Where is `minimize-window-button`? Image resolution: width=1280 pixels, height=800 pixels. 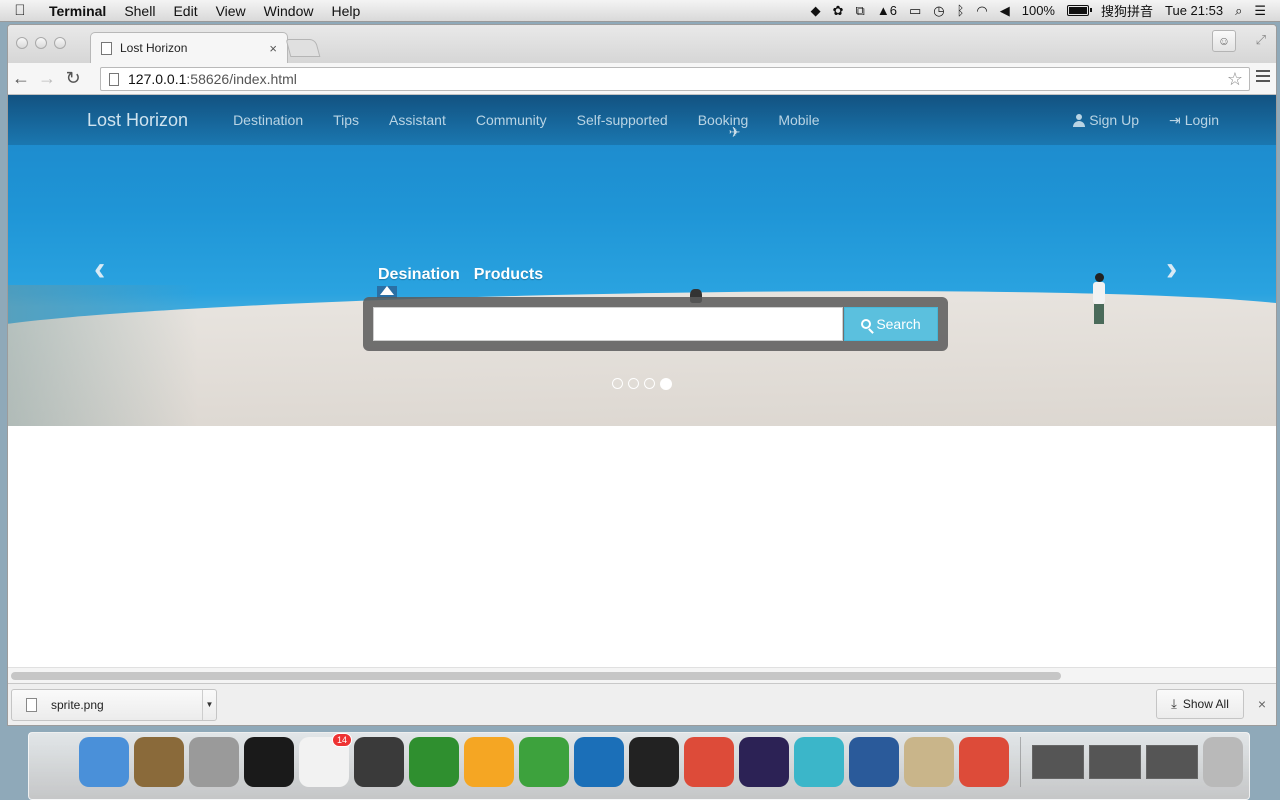 minimize-window-button is located at coordinates (41, 43).